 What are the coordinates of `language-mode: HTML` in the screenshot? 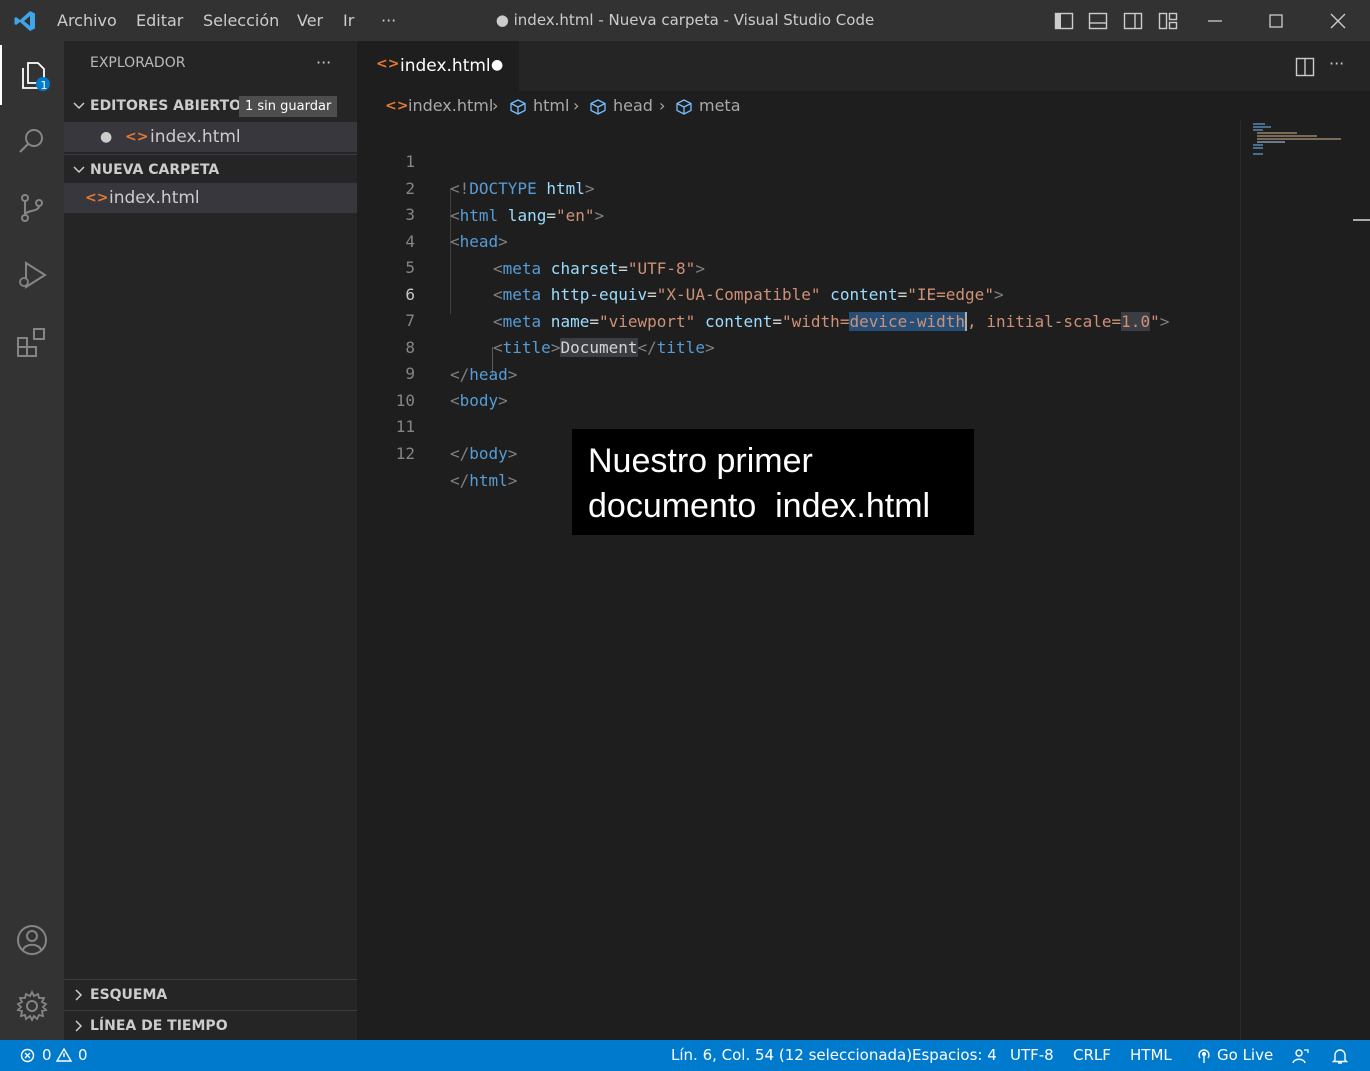 It's located at (1151, 1055).